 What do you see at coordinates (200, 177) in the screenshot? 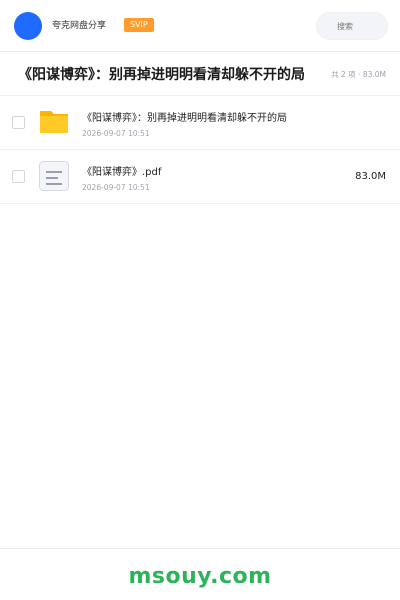
I see `file-row: 《阳谋博弈》.pdf 2026-09-07 10:51 83.0M` at bounding box center [200, 177].